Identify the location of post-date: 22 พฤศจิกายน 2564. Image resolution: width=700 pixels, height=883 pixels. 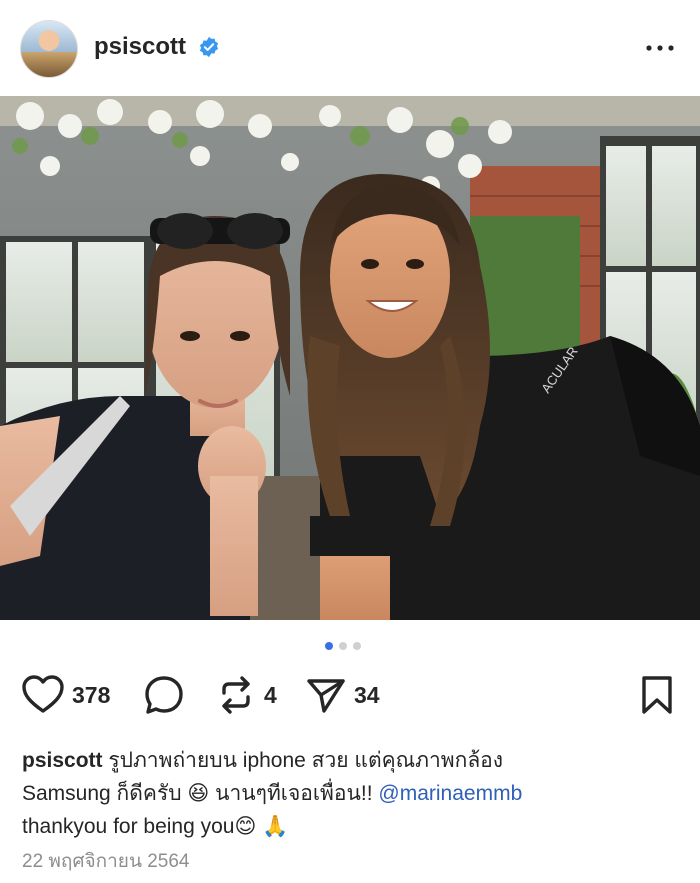
(106, 861).